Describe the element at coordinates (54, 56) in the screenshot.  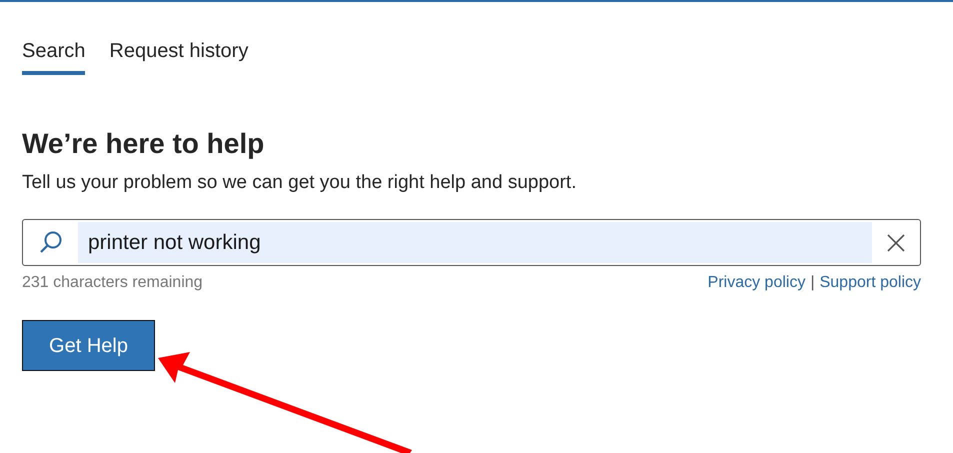
I see `tab: Search` at that location.